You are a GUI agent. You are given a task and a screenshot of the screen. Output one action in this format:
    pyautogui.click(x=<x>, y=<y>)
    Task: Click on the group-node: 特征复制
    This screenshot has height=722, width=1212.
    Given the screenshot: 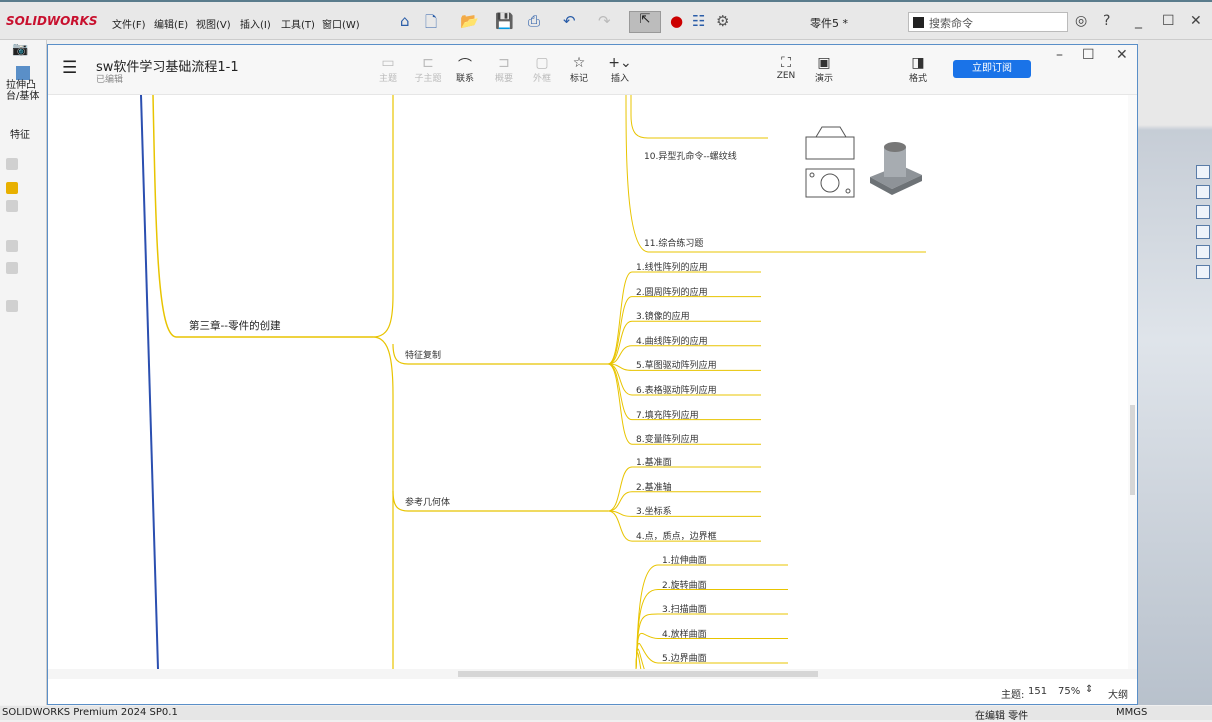 What is the action you would take?
    pyautogui.click(x=423, y=354)
    